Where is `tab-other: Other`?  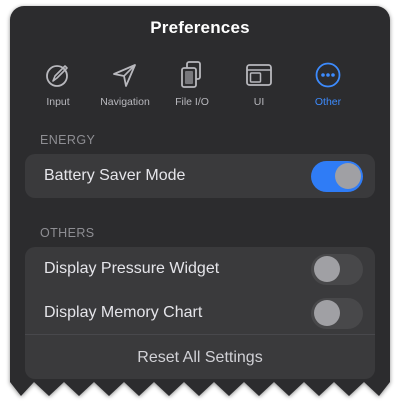 tab-other: Other is located at coordinates (328, 87).